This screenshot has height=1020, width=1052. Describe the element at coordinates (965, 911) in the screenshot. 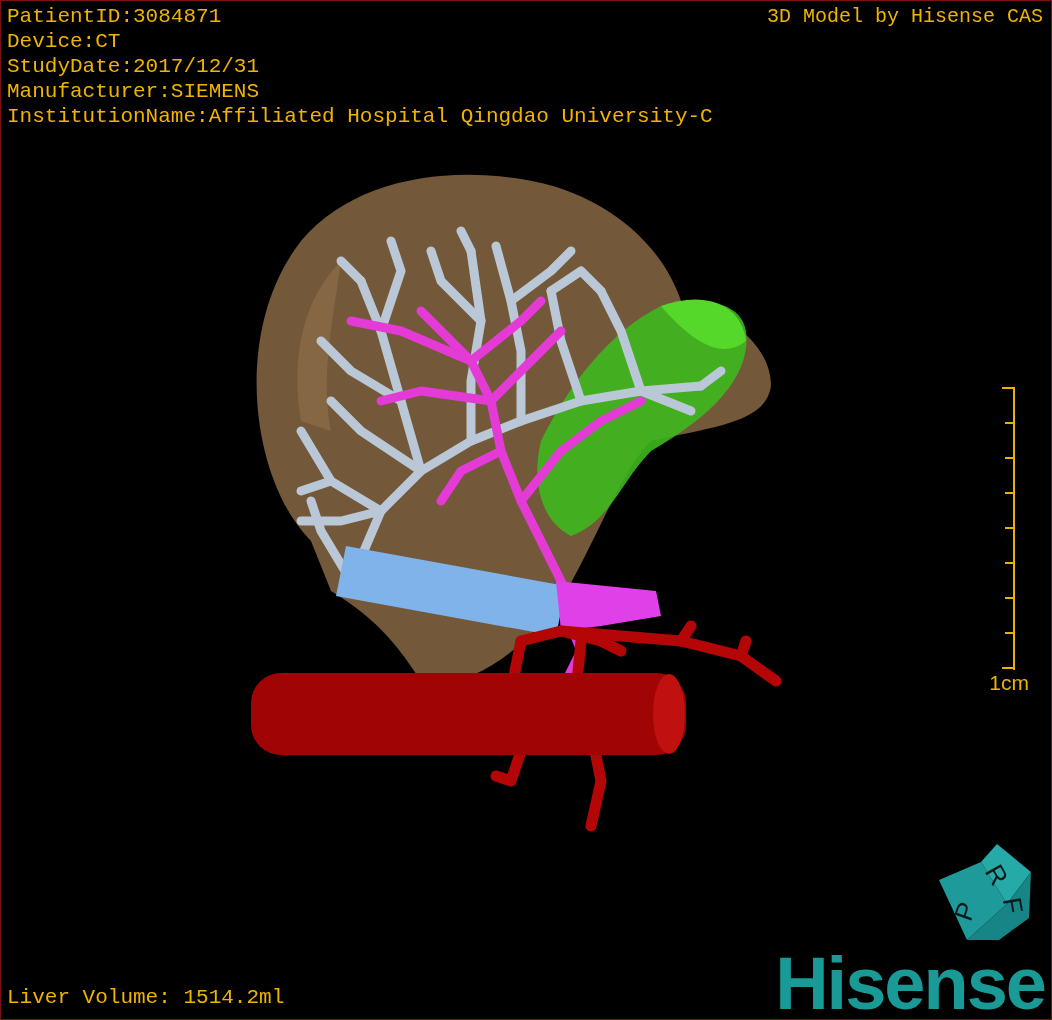

I see `cube-face-label: P` at that location.